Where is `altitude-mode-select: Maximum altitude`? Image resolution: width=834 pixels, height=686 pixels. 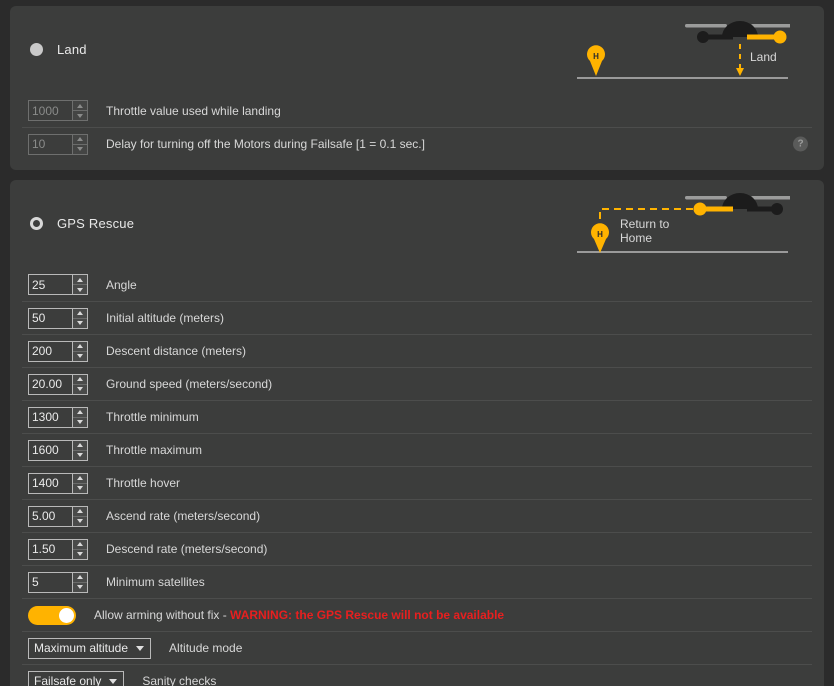 altitude-mode-select: Maximum altitude is located at coordinates (90, 648).